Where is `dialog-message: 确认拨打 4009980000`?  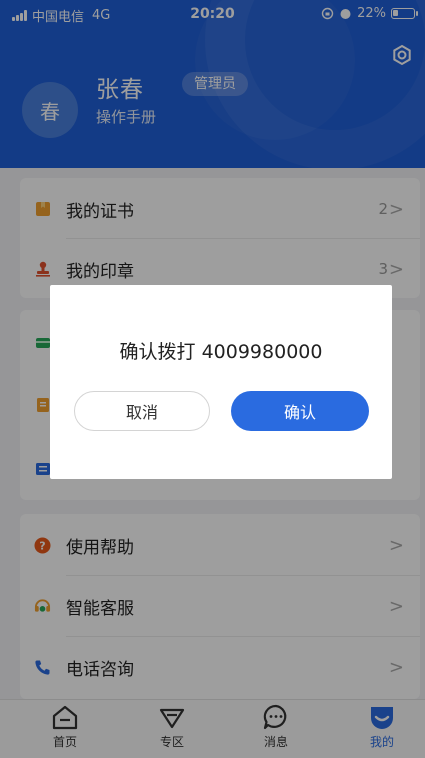 dialog-message: 确认拨打 4009980000 is located at coordinates (221, 352).